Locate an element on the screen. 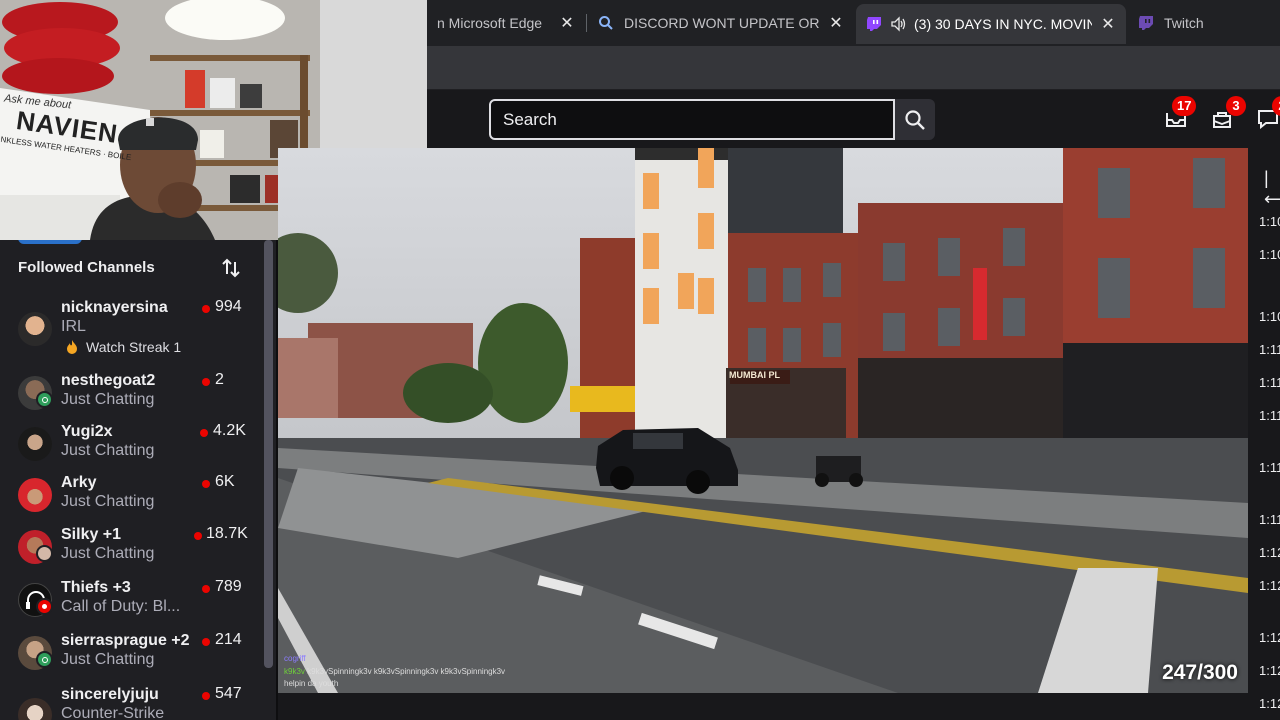 This screenshot has width=1280, height=720. chat-username: cogriff is located at coordinates (295, 658).